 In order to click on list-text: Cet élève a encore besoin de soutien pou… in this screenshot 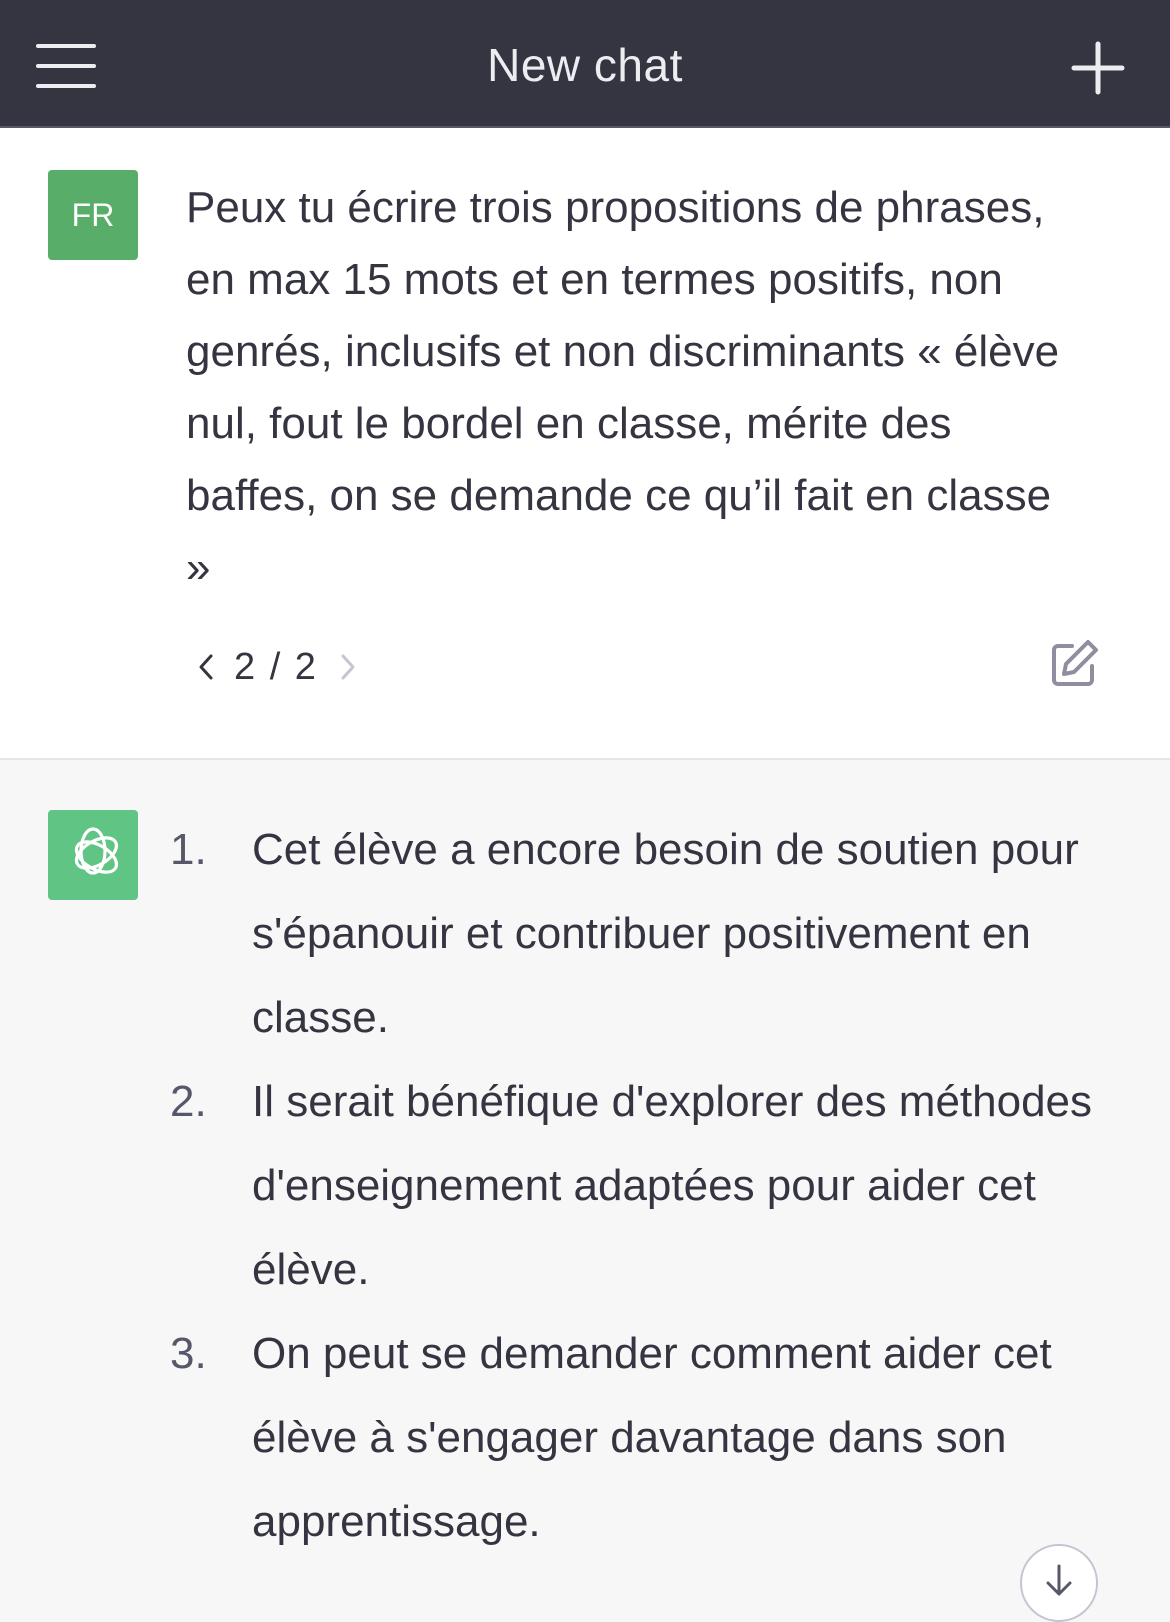, I will do `click(665, 933)`.